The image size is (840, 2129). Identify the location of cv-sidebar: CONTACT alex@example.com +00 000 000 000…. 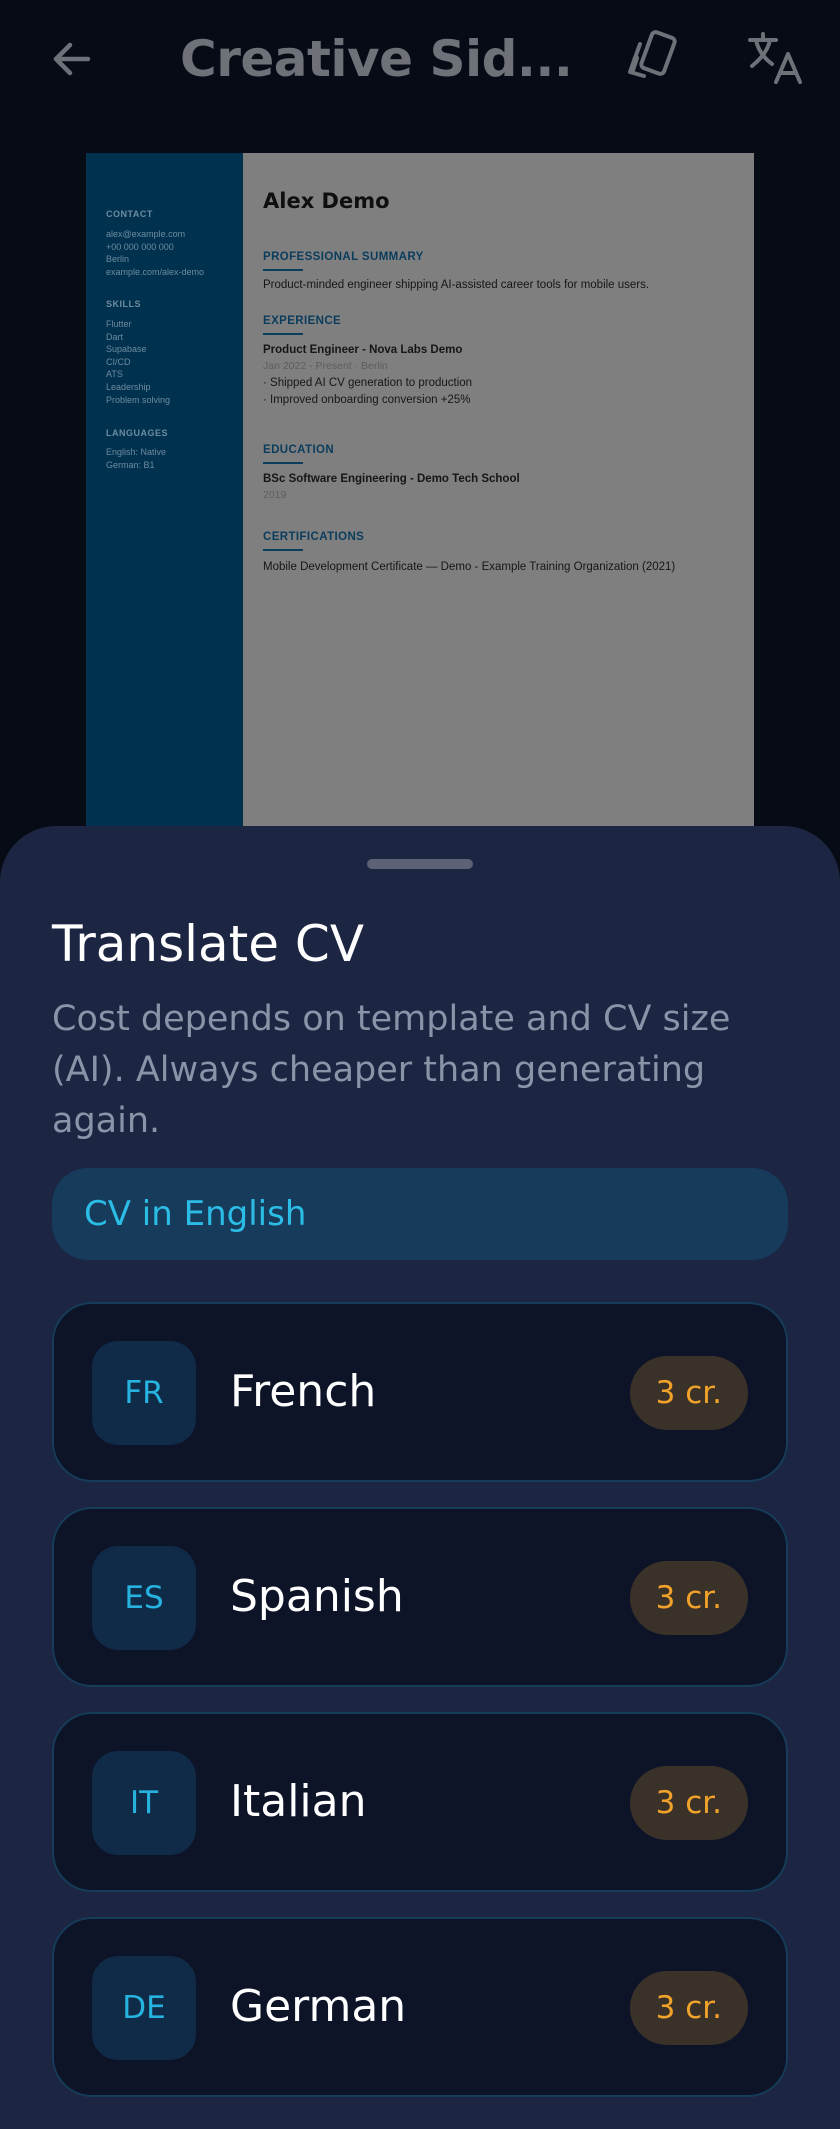
(164, 503).